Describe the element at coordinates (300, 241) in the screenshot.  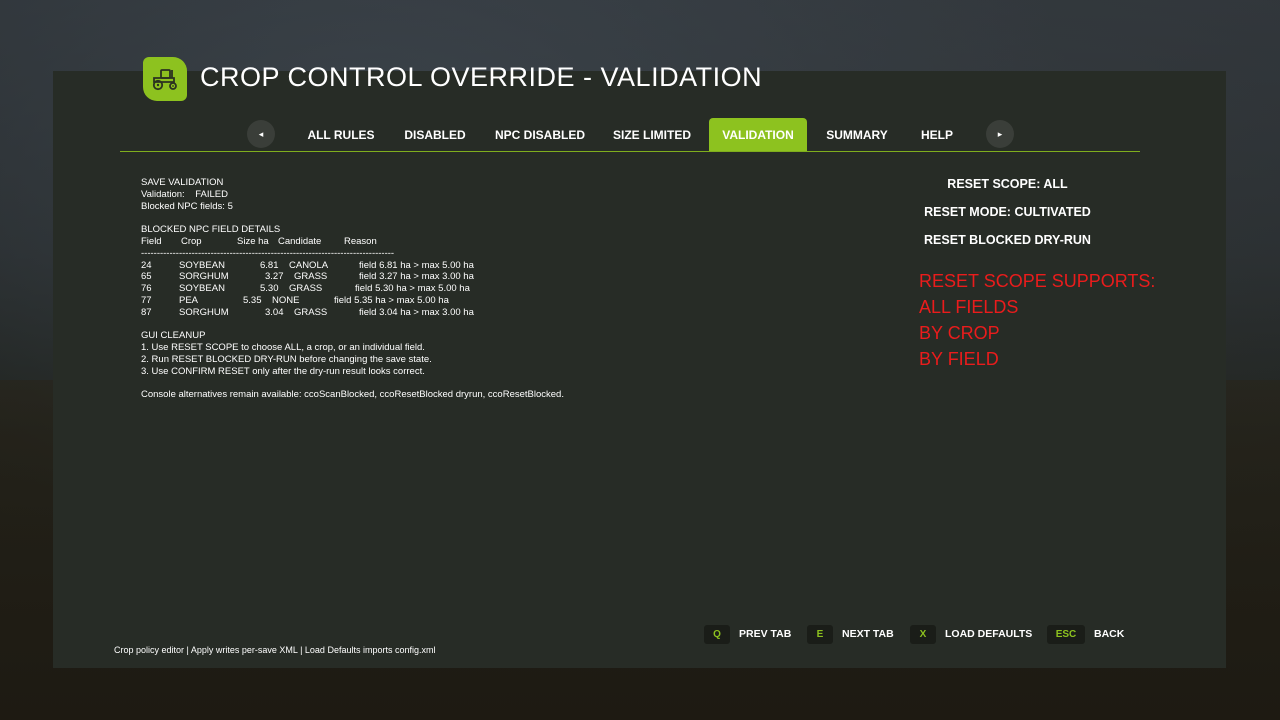
I see `column-header: Candidate` at that location.